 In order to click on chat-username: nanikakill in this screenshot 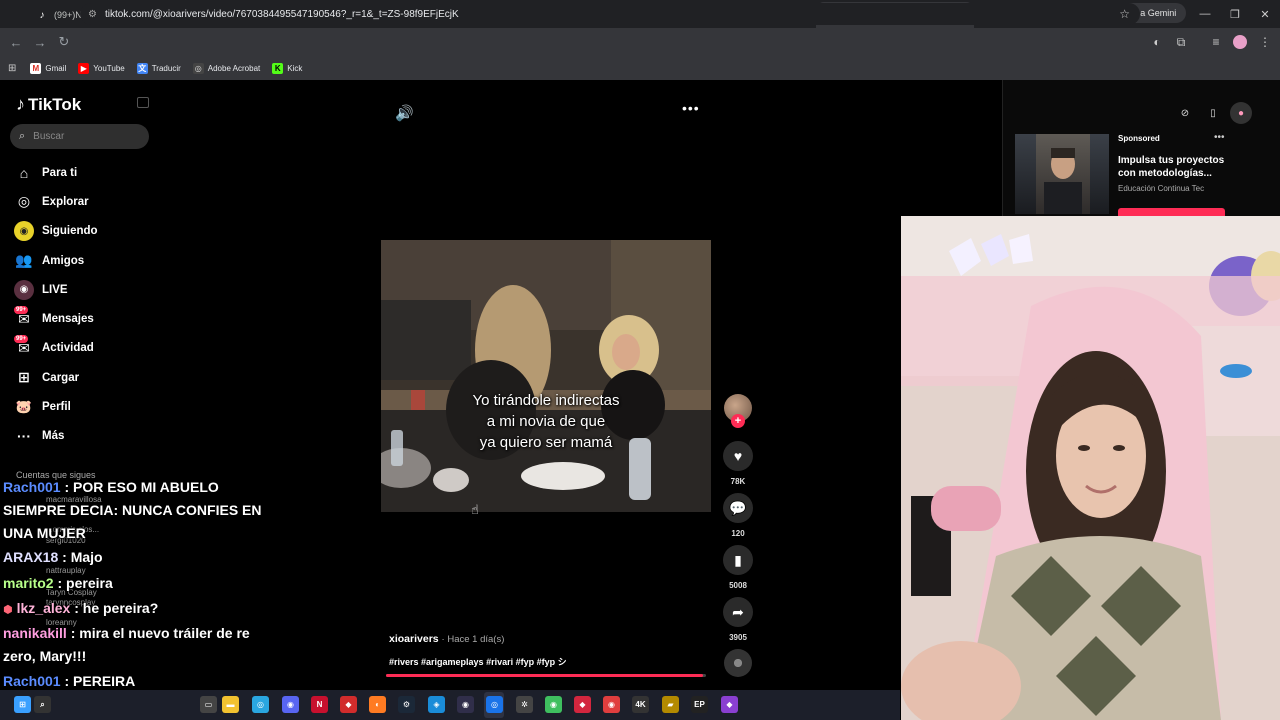, I will do `click(35, 633)`.